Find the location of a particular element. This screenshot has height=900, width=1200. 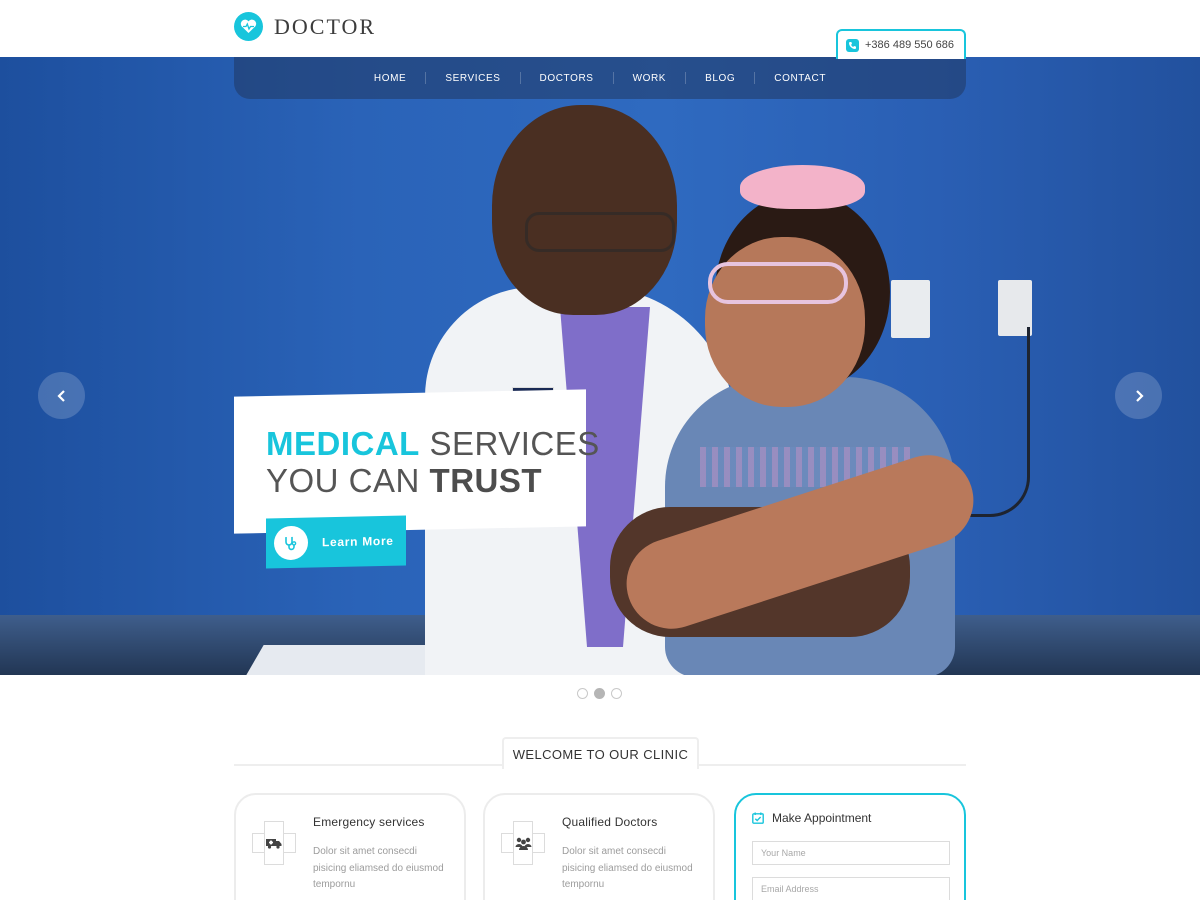

stethoscope-icon is located at coordinates (291, 543).